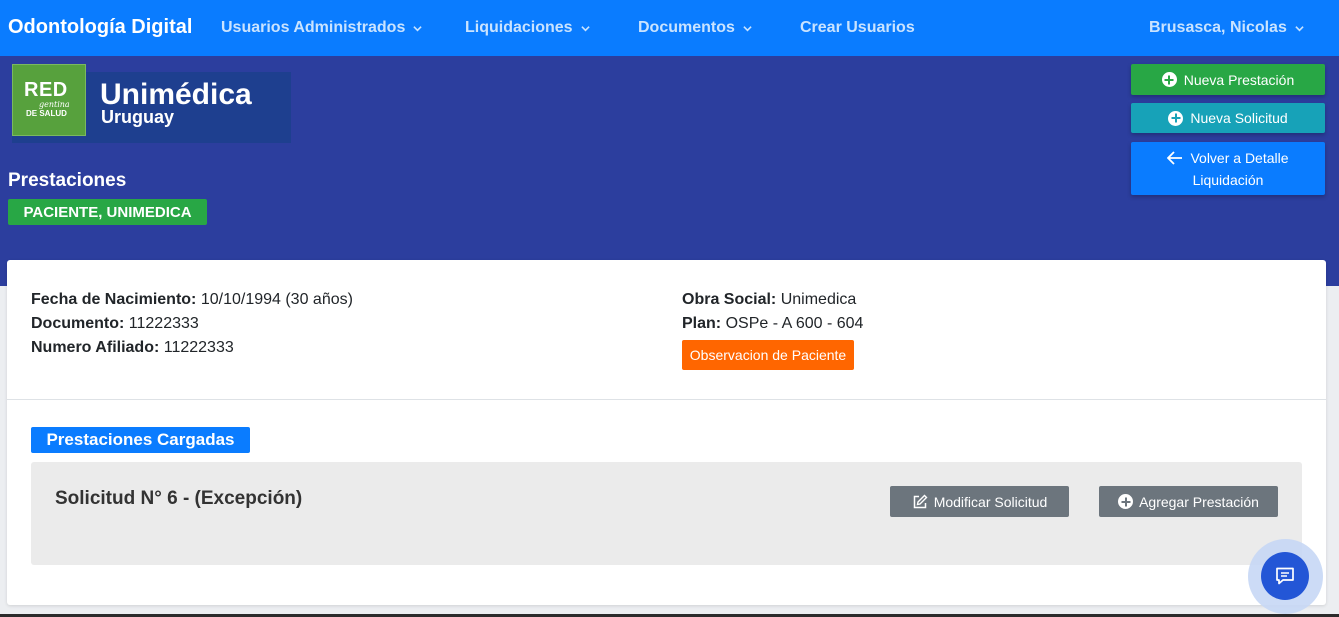 The image size is (1339, 617). Describe the element at coordinates (1239, 118) in the screenshot. I see `button-label: Nueva Solicitud` at that location.